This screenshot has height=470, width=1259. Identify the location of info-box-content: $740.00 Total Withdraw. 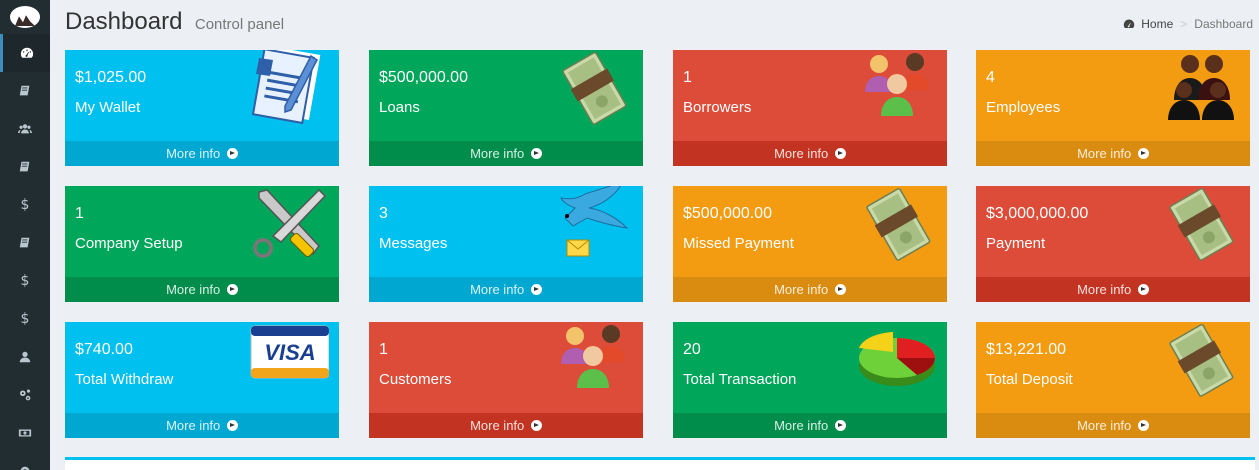
(124, 365).